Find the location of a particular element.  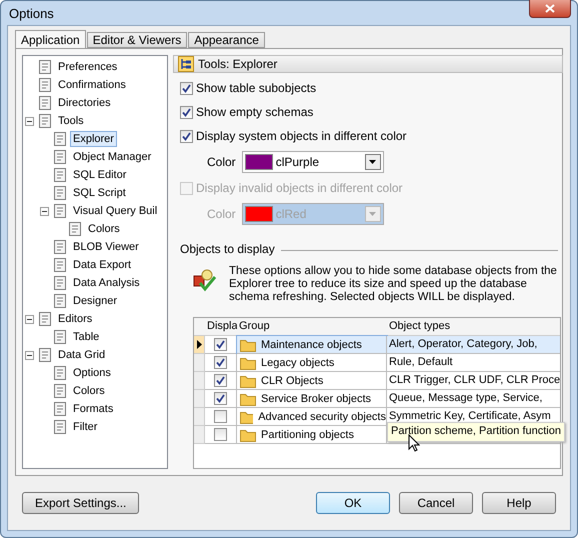

tab: Editor & Viewers is located at coordinates (137, 40).